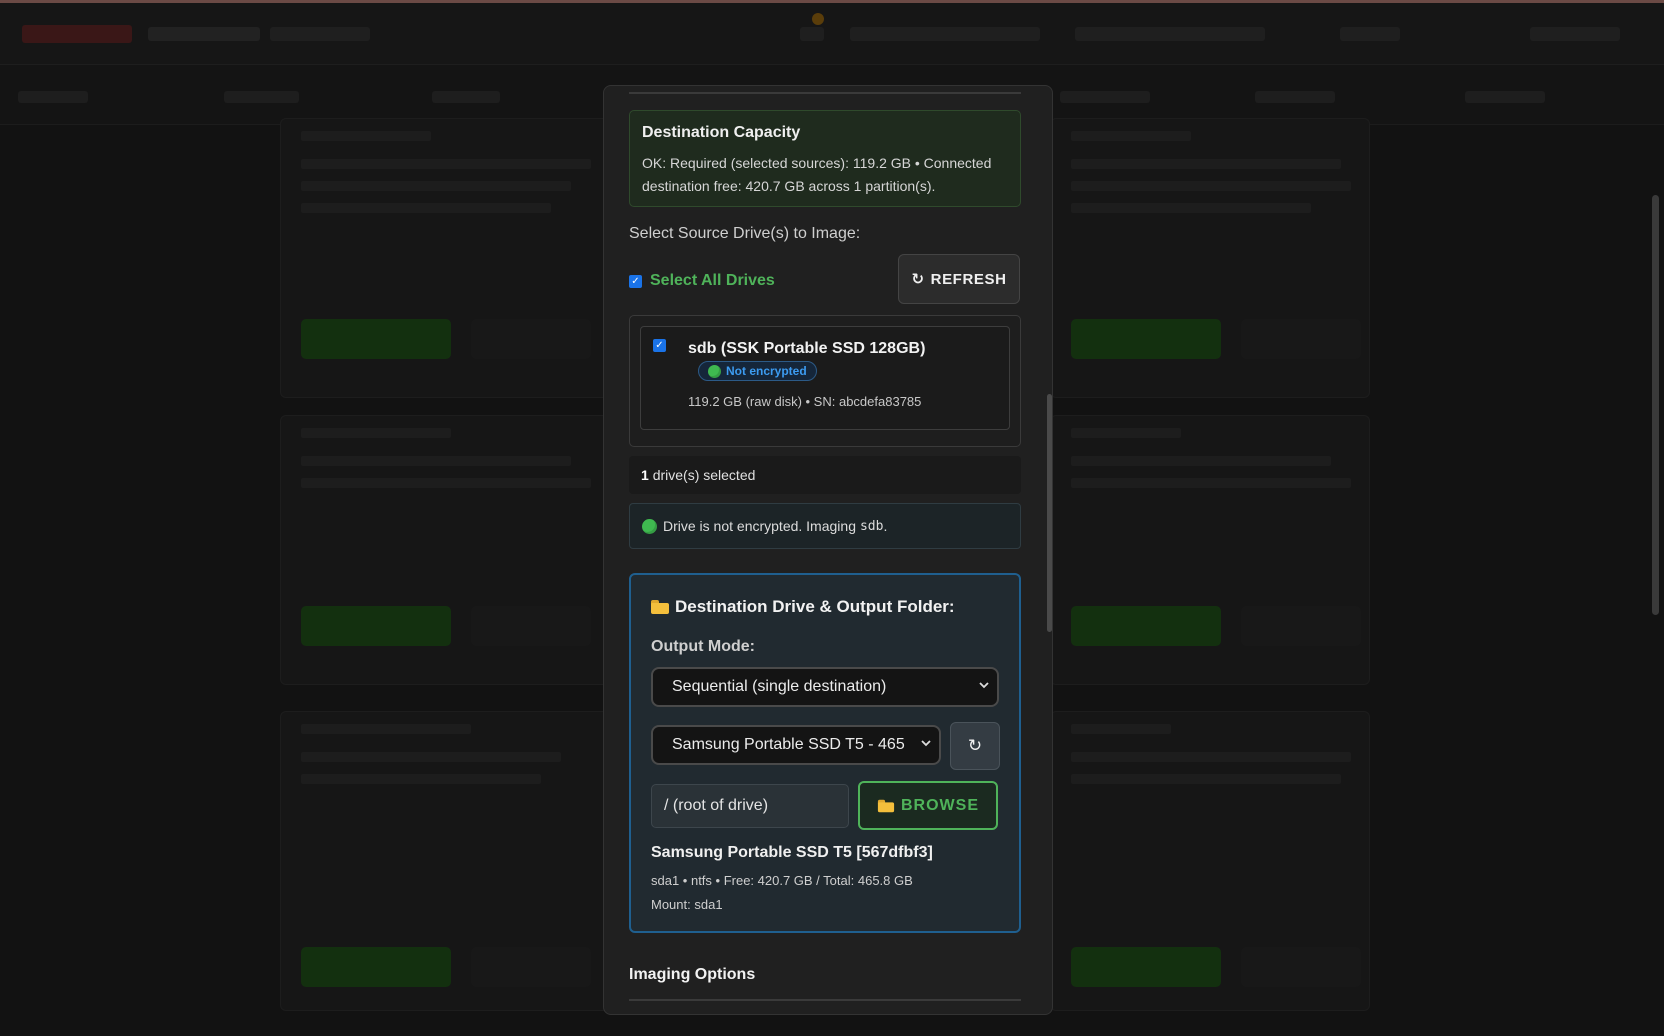 The width and height of the screenshot is (1664, 1036). What do you see at coordinates (779, 686) in the screenshot?
I see `output-mode-value: Sequential (single destination)` at bounding box center [779, 686].